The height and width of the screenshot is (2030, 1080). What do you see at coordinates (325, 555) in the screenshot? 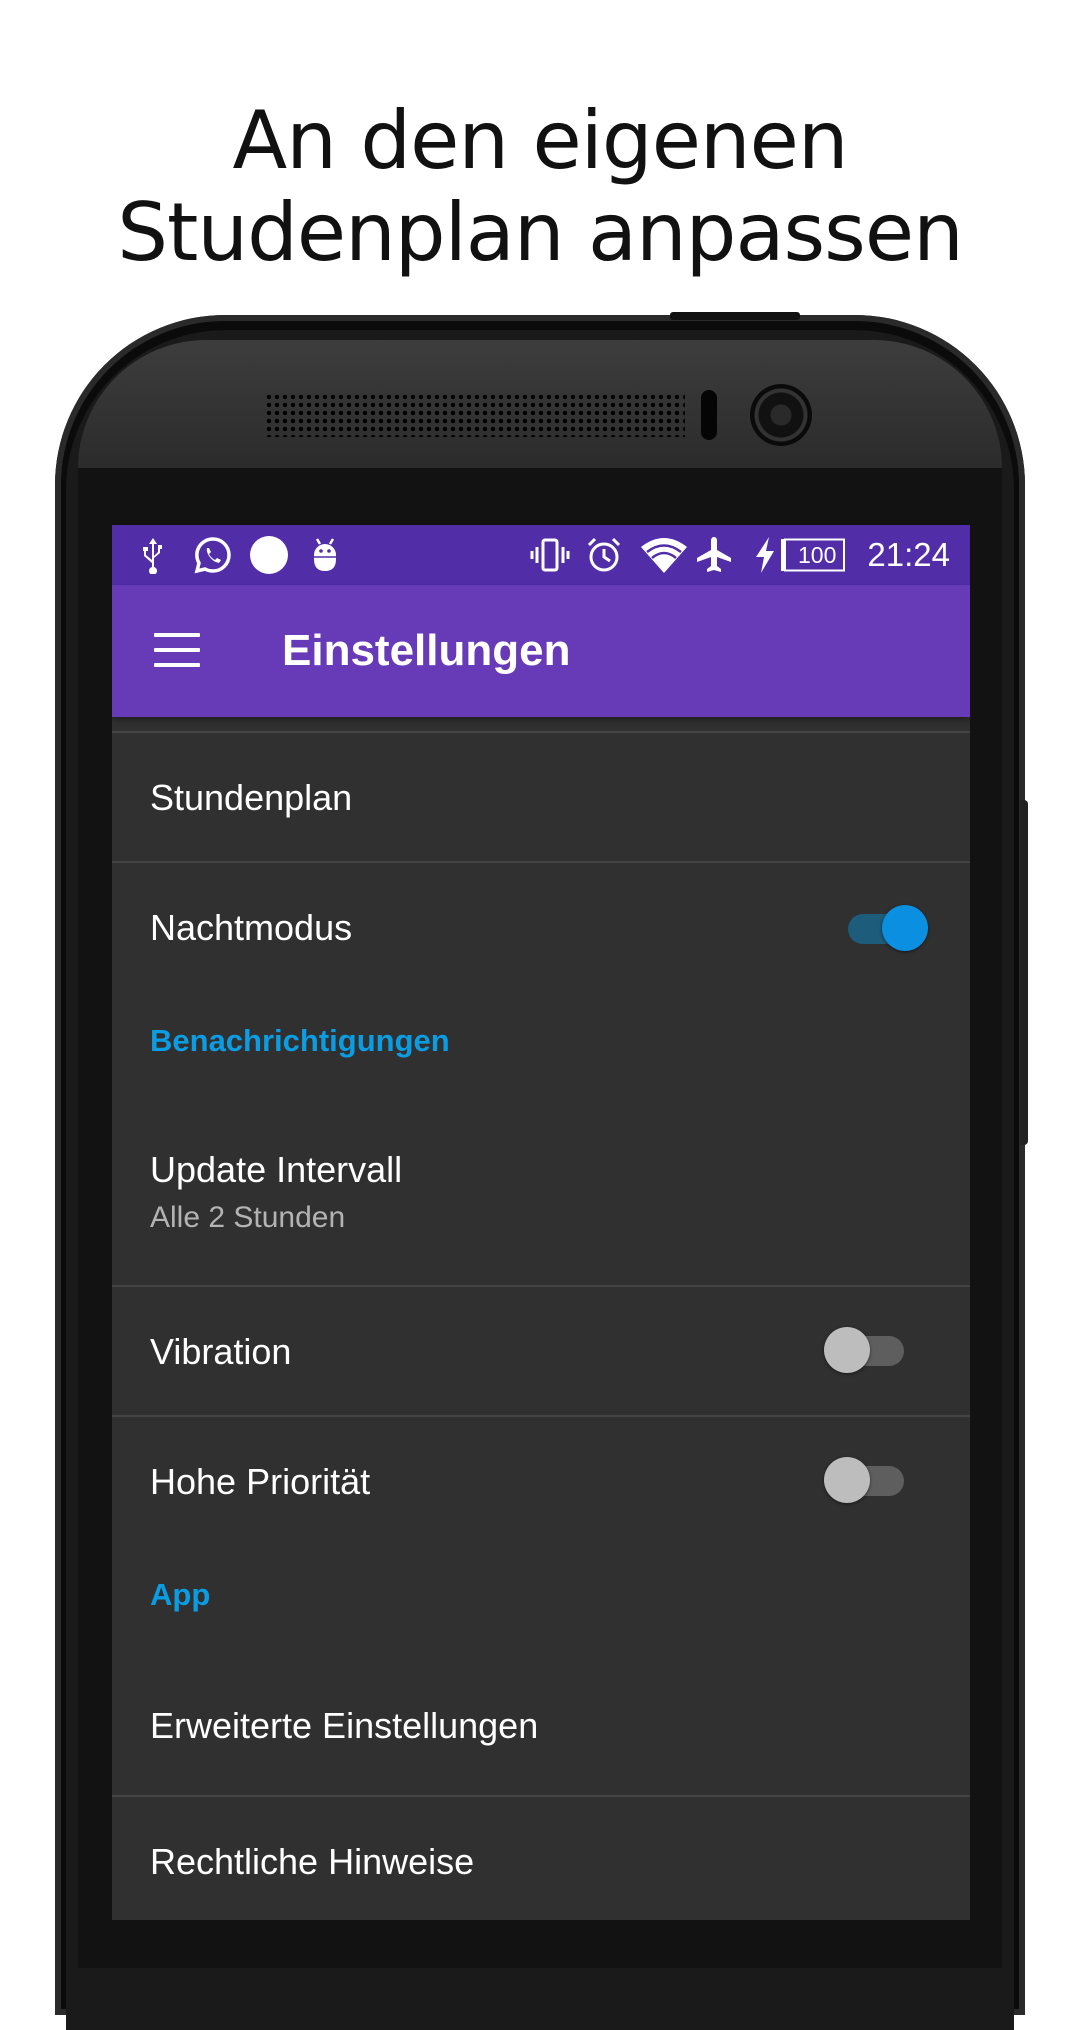
I see `android-debug-icon` at bounding box center [325, 555].